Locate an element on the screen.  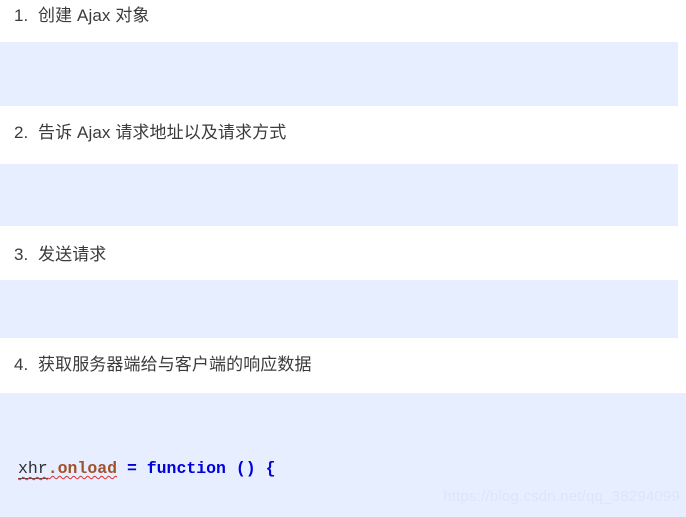
step-heading-3: 3. 发送请求 is located at coordinates (53, 255).